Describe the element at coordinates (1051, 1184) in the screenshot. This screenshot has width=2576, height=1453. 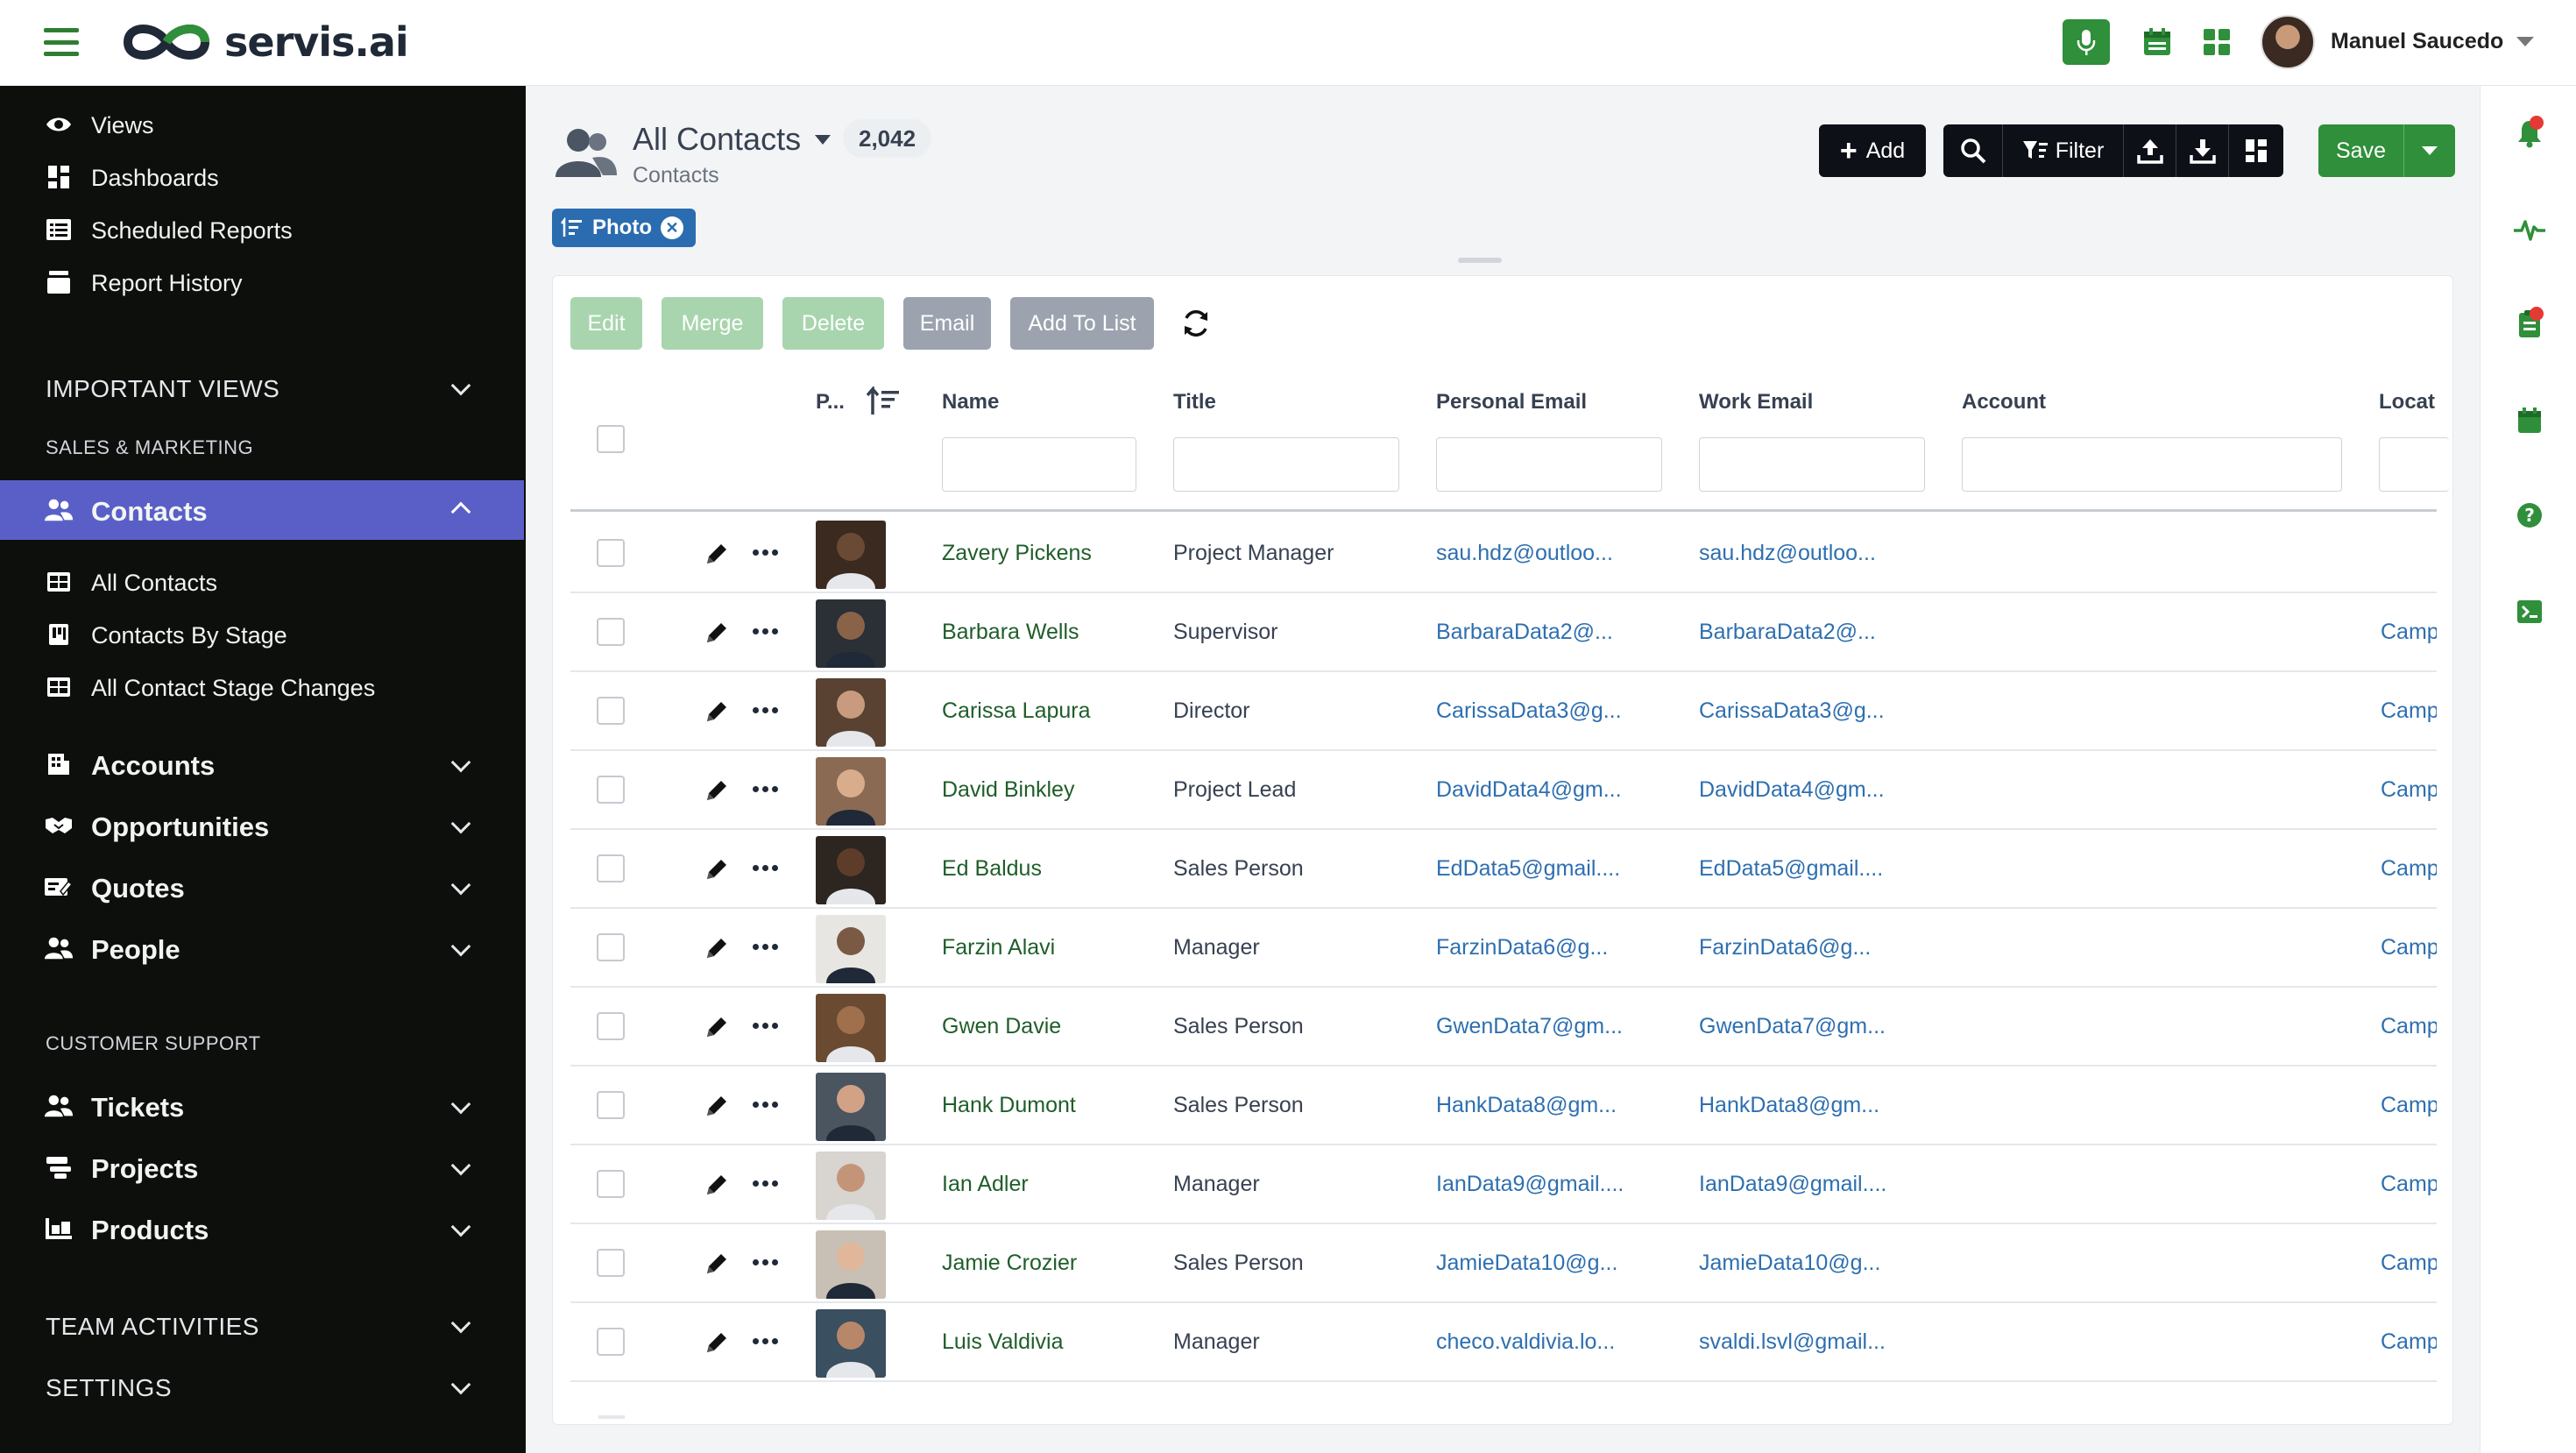
I see `contact-name: Ian Adler` at that location.